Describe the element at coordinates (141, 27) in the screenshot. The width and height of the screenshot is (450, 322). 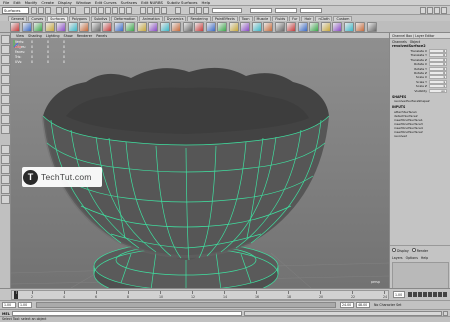
I see `arc-curve-icon` at that location.